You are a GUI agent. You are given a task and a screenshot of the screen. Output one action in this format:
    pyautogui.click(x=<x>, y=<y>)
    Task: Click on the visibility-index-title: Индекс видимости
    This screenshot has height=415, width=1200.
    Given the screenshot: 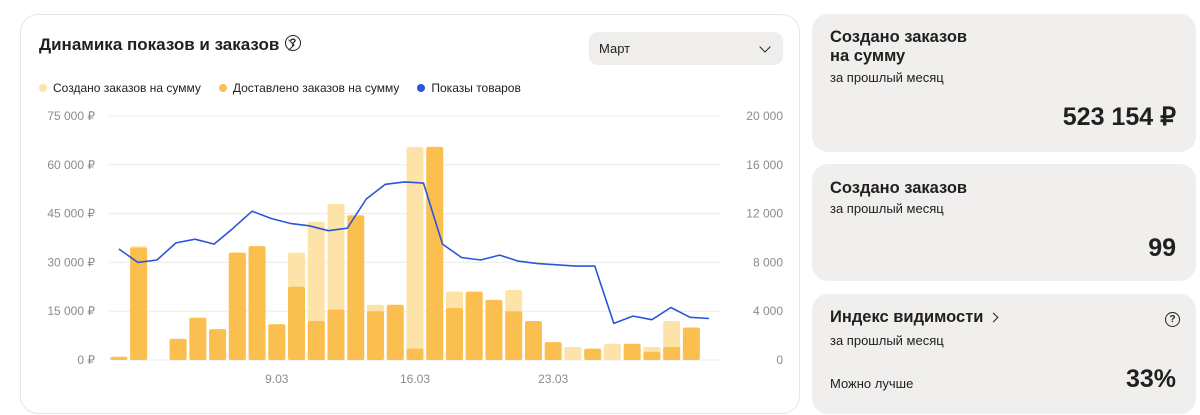 What is the action you would take?
    pyautogui.click(x=907, y=317)
    